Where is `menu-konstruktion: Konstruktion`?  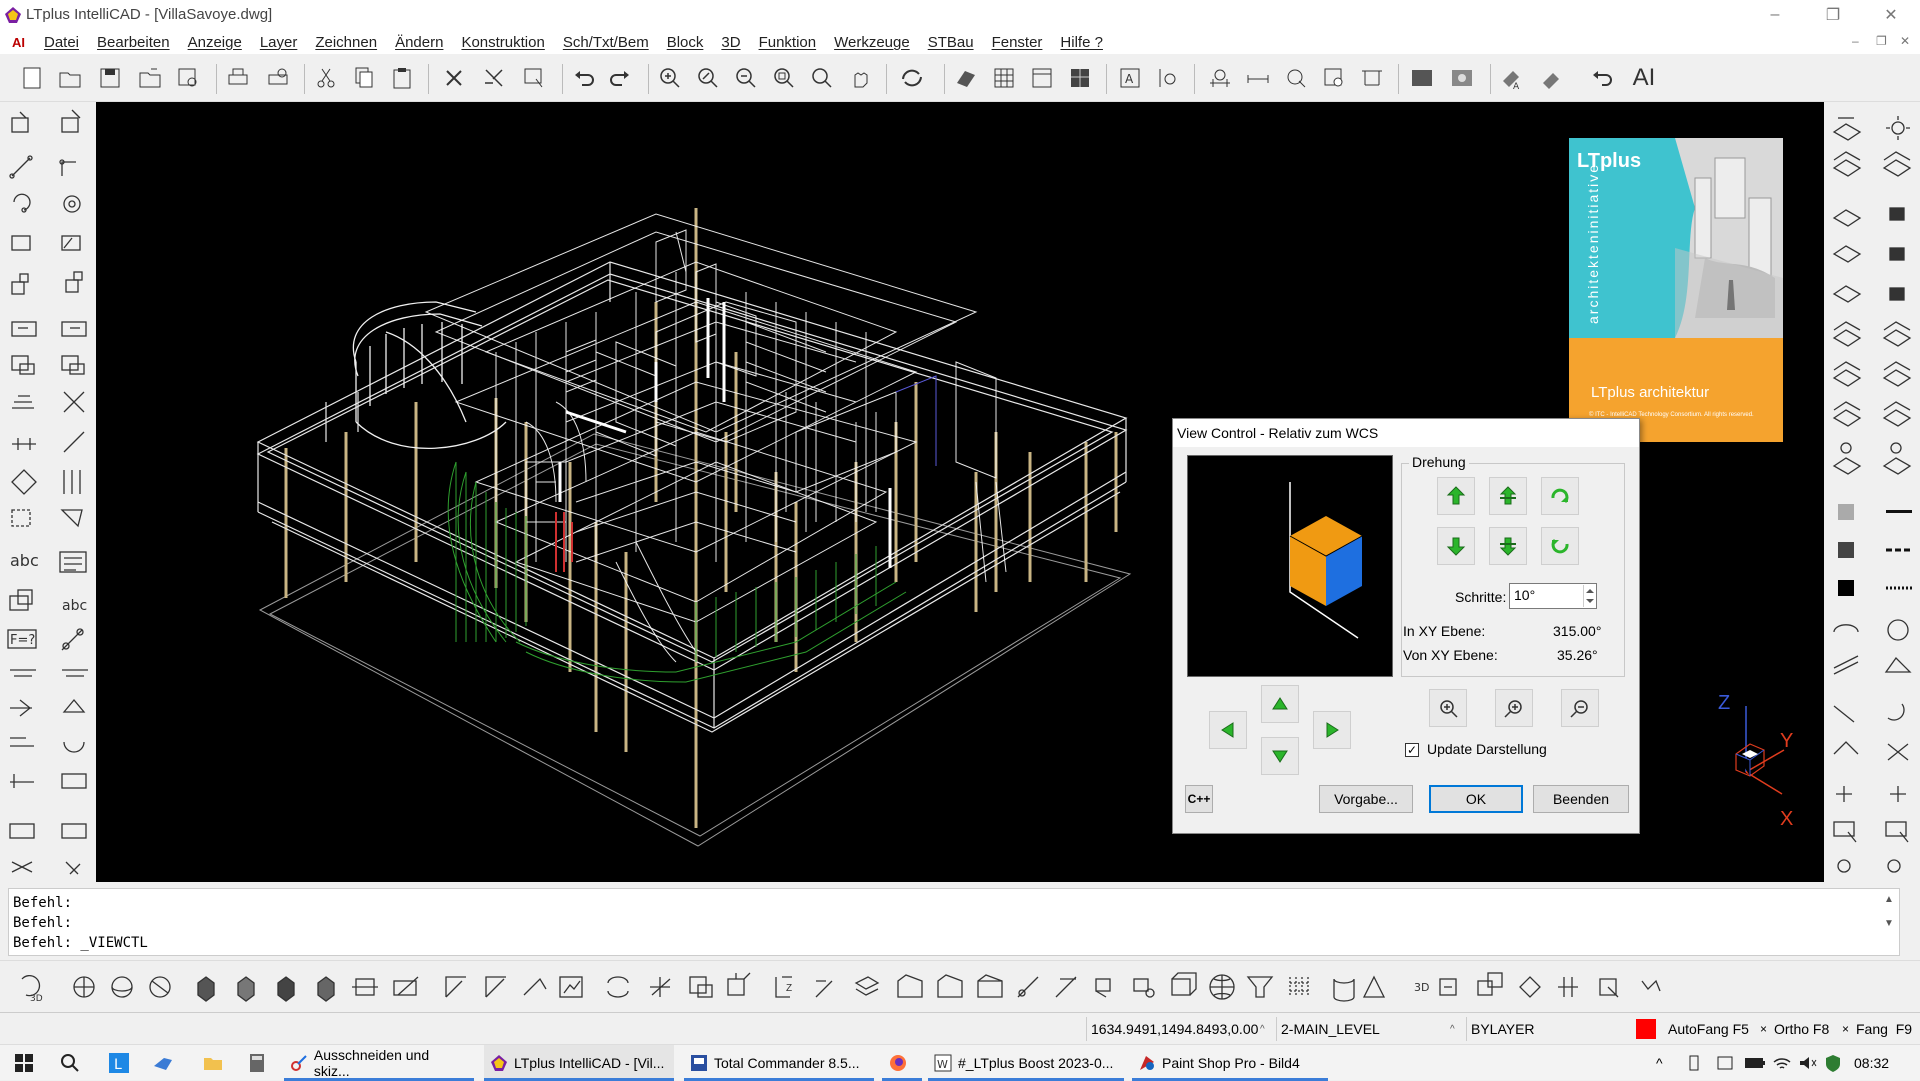
menu-konstruktion: Konstruktion is located at coordinates (502, 42).